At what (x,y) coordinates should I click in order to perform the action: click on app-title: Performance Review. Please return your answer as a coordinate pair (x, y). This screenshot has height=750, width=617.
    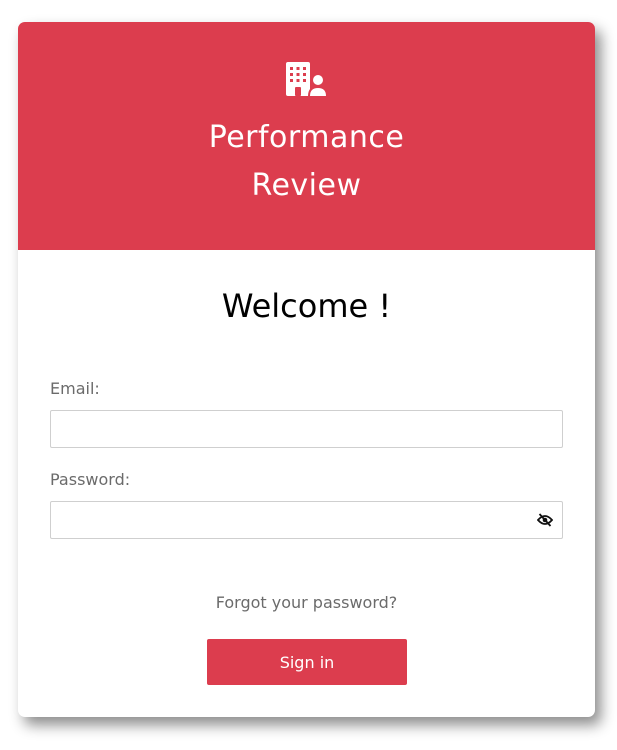
    Looking at the image, I should click on (306, 162).